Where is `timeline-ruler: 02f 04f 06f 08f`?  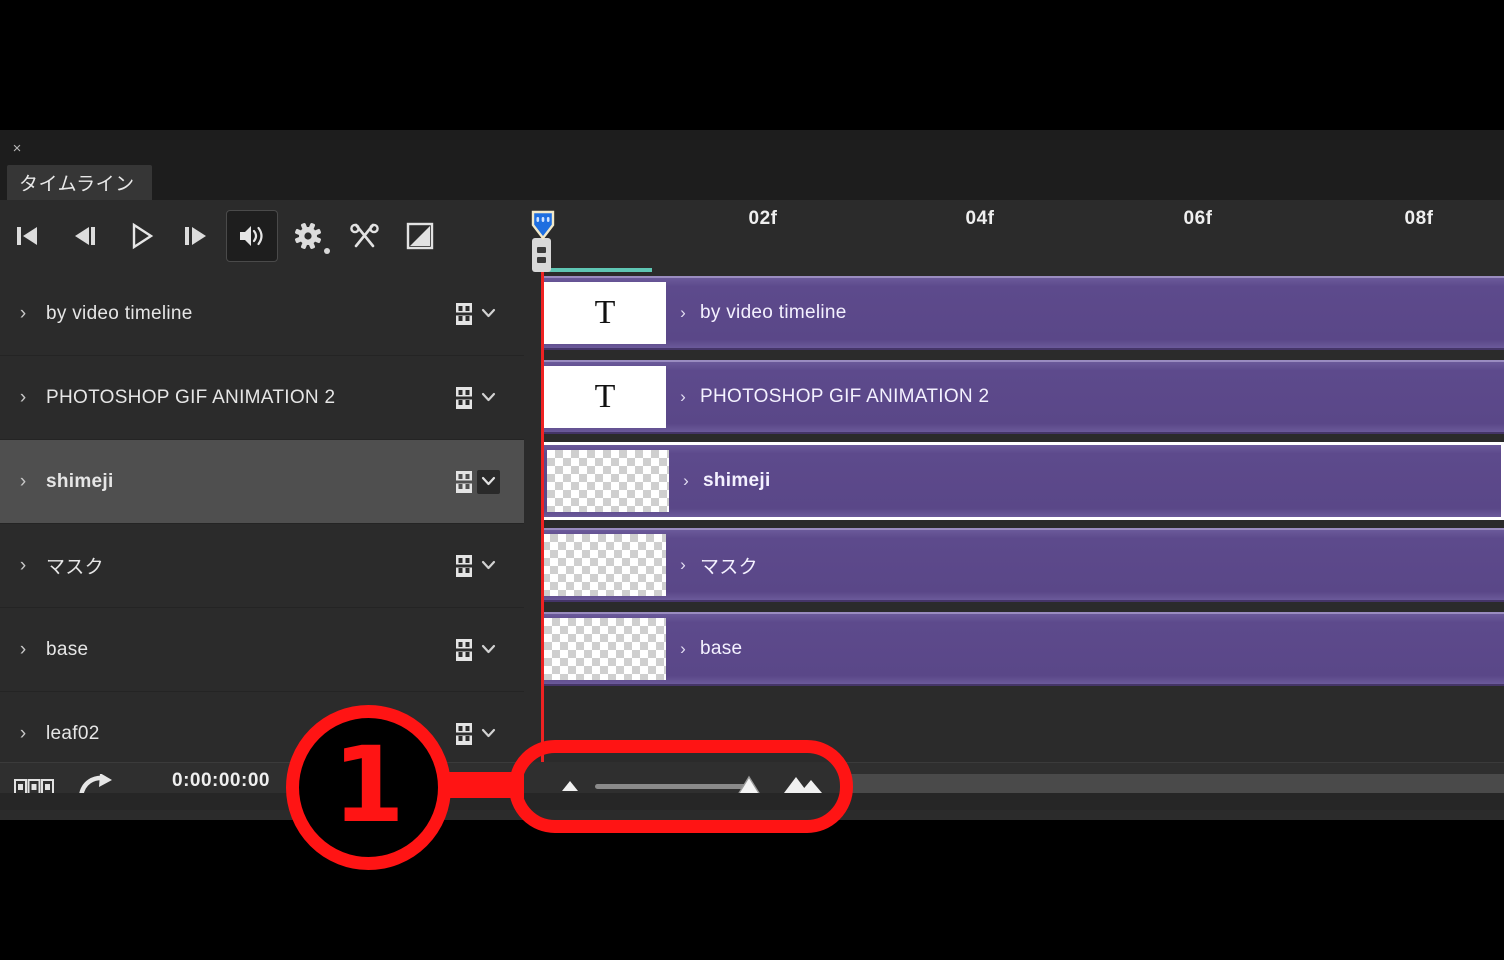 timeline-ruler: 02f 04f 06f 08f is located at coordinates (1014, 236).